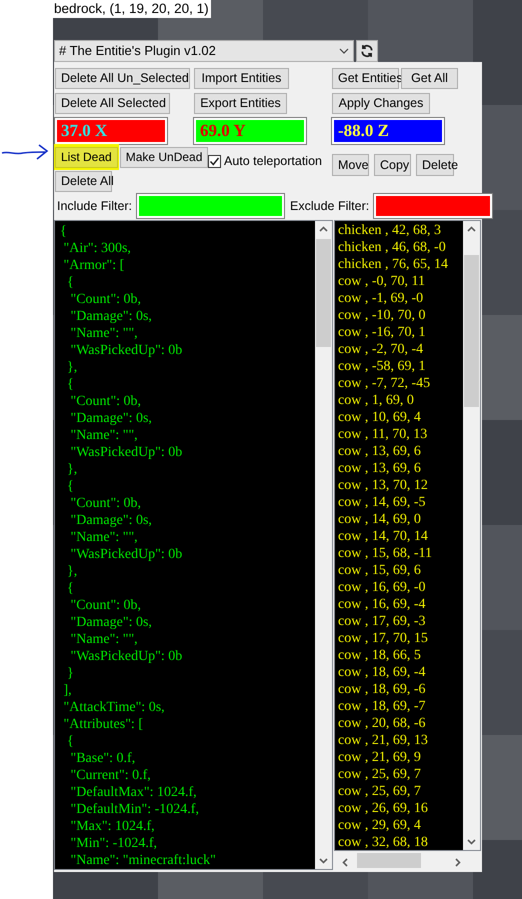 This screenshot has height=899, width=522. What do you see at coordinates (381, 103) in the screenshot?
I see `button: Apply Changes` at bounding box center [381, 103].